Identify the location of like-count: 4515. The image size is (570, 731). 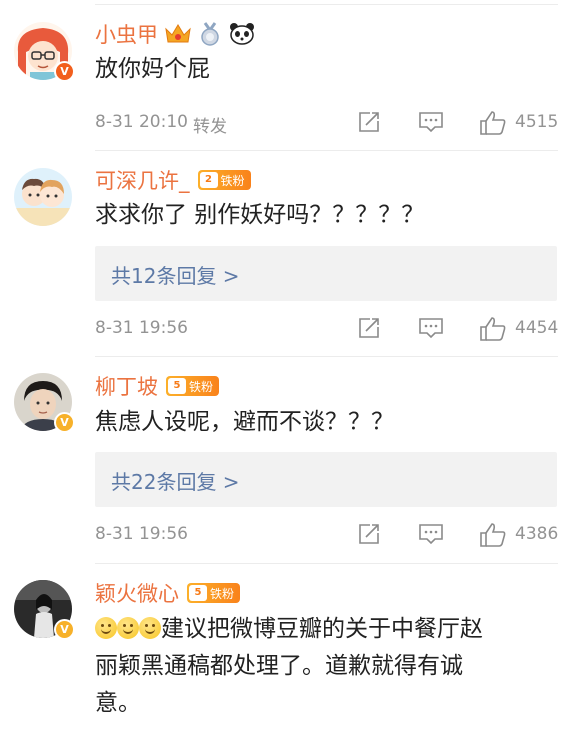
(537, 122).